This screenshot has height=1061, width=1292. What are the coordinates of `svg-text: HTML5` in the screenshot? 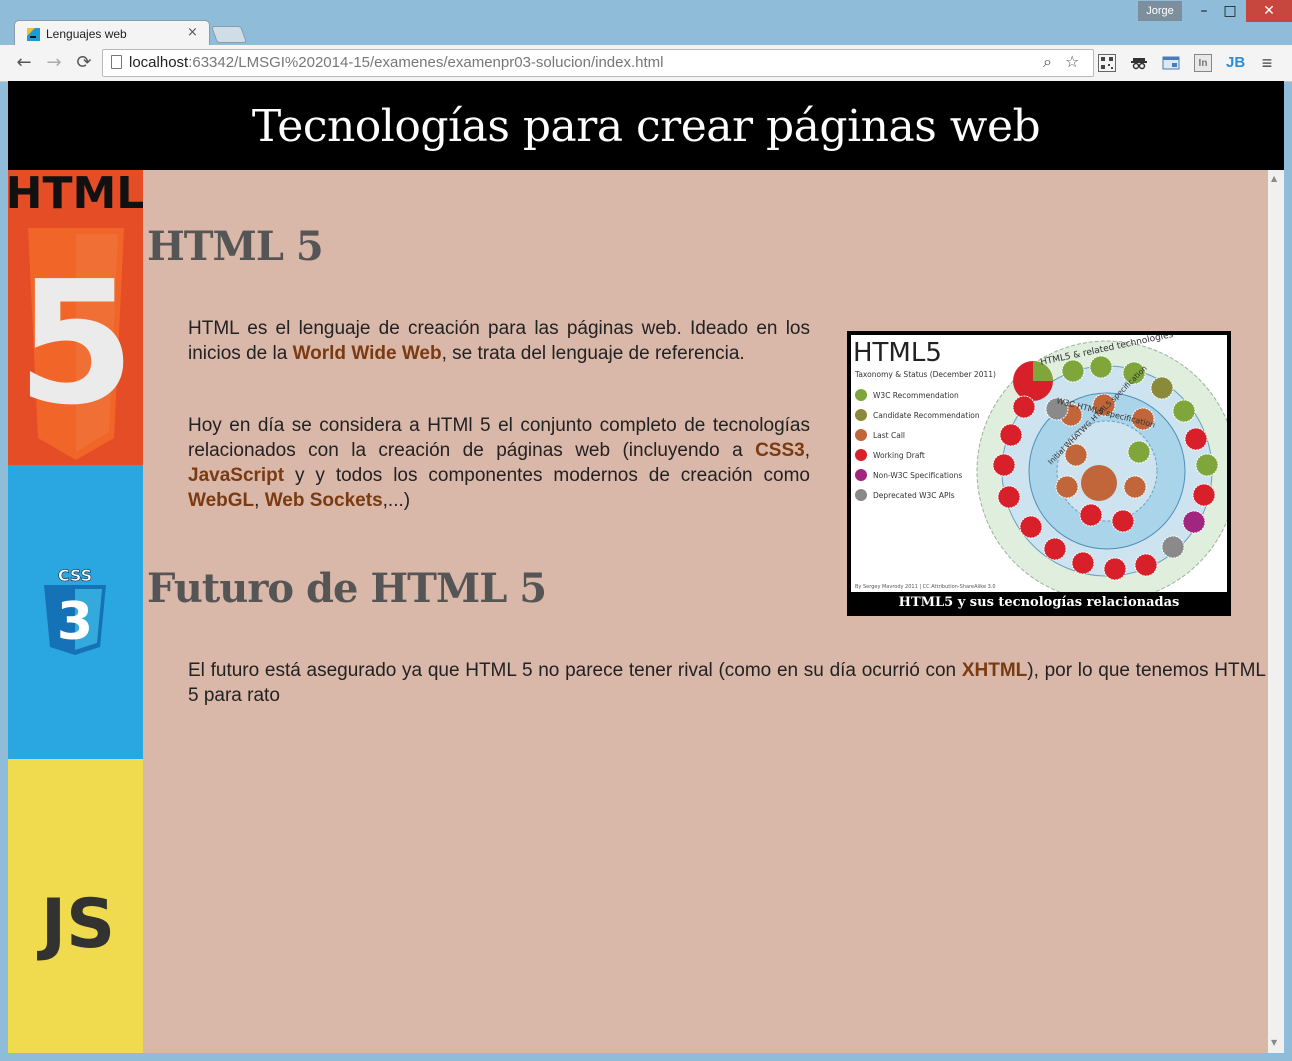 It's located at (897, 353).